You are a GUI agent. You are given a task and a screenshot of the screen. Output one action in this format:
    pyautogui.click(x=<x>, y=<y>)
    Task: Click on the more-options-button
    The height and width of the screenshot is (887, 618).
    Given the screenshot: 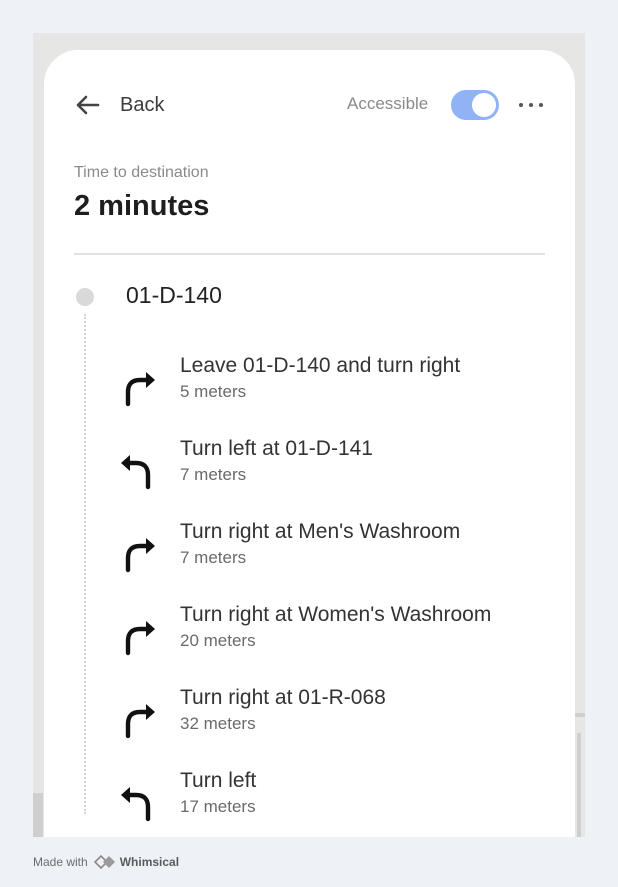 What is the action you would take?
    pyautogui.click(x=531, y=105)
    